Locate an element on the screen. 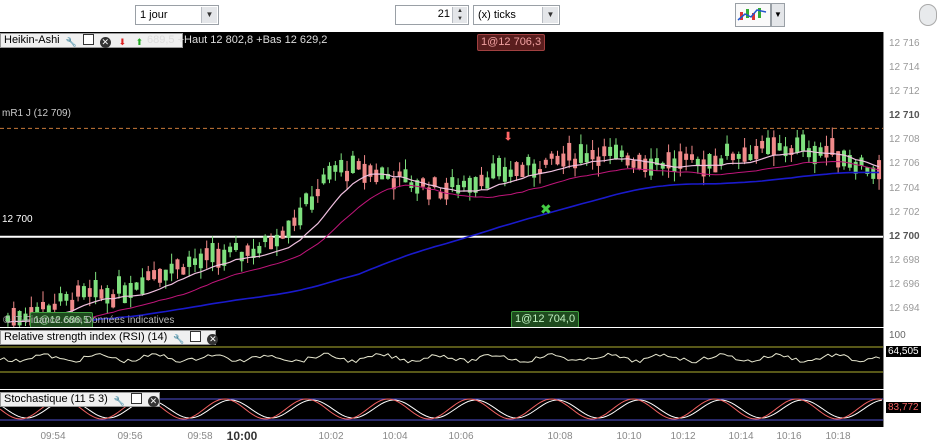 Image resolution: width=937 pixels, height=446 pixels. buy-arrow-icon: ⬆ is located at coordinates (139, 42).